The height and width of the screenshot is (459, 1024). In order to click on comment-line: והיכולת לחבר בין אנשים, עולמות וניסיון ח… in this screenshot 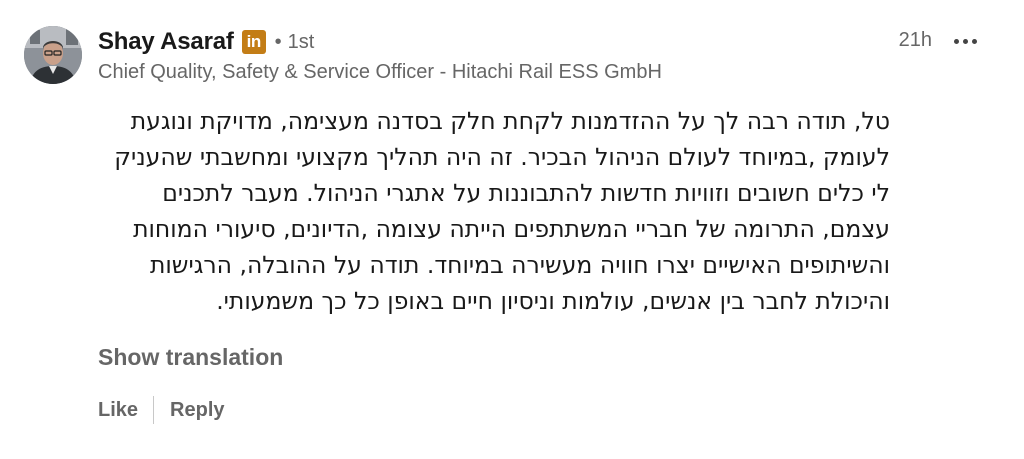, I will do `click(553, 301)`.